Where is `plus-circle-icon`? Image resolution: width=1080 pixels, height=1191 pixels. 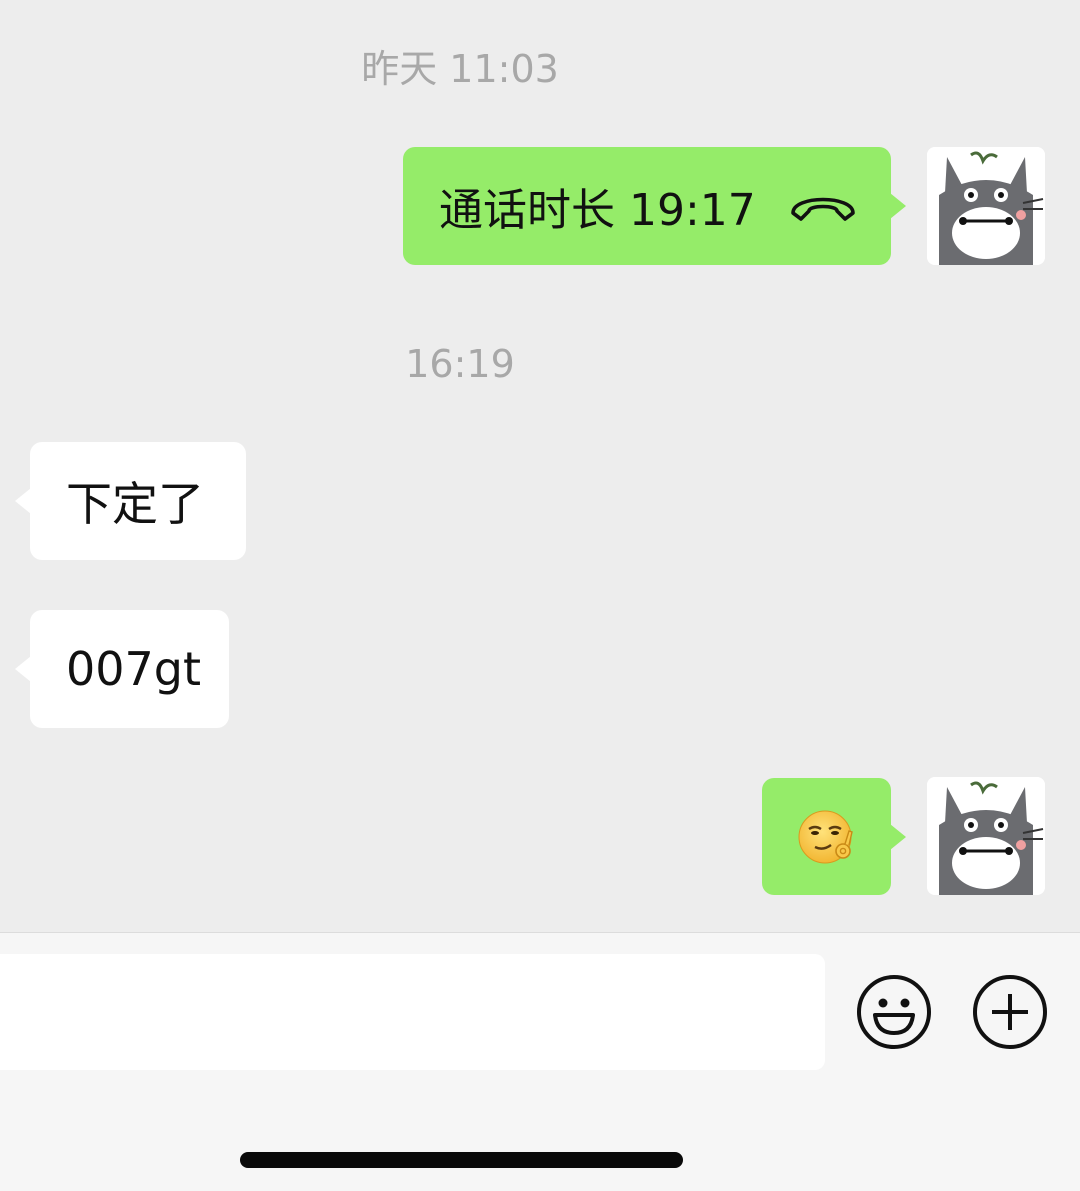 plus-circle-icon is located at coordinates (1010, 1012).